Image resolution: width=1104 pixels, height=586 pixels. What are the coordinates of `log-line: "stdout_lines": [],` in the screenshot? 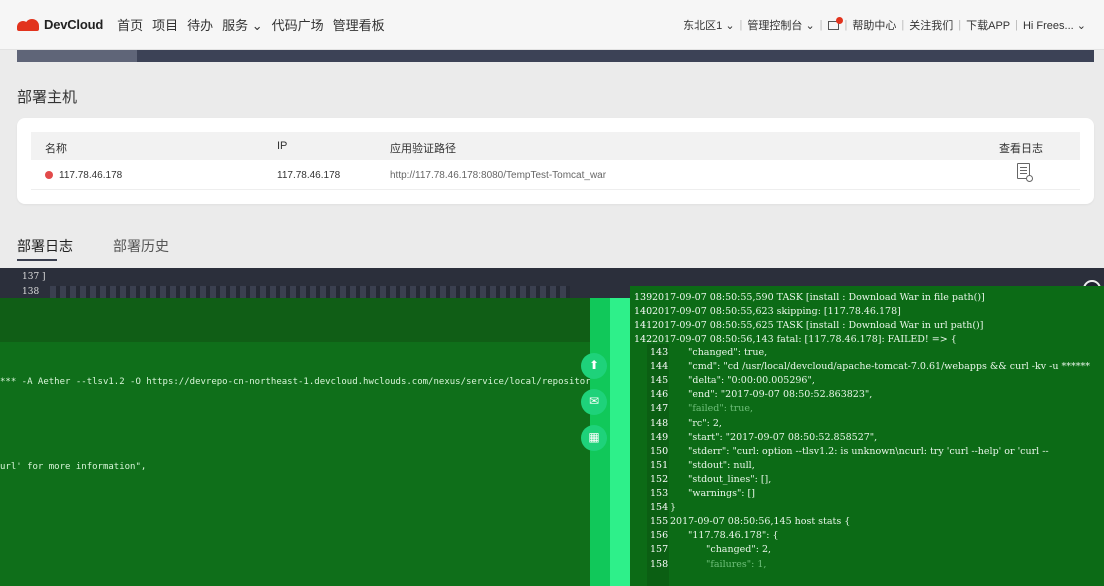 It's located at (730, 479).